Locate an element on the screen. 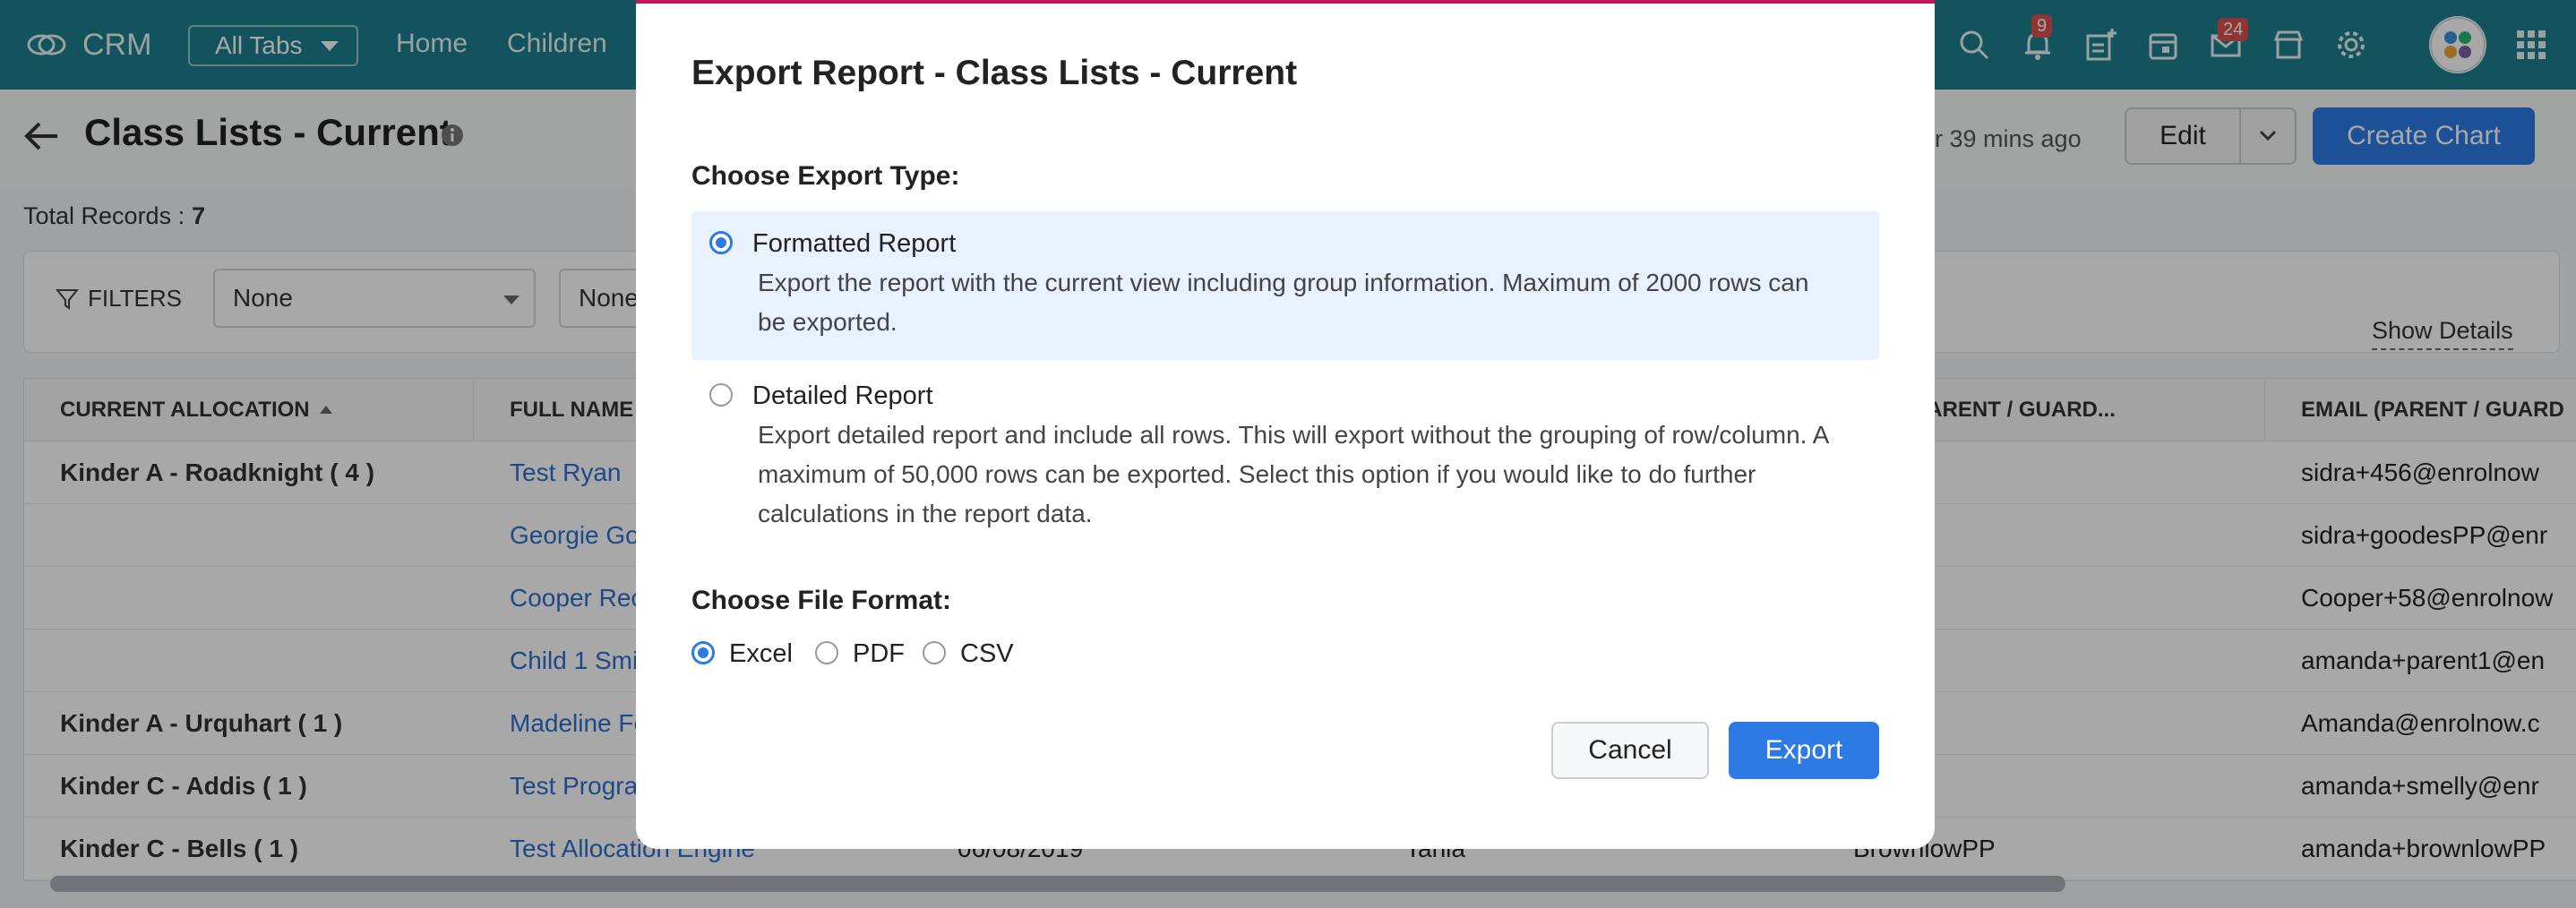 Image resolution: width=2576 pixels, height=908 pixels. export-button: Export is located at coordinates (1804, 750).